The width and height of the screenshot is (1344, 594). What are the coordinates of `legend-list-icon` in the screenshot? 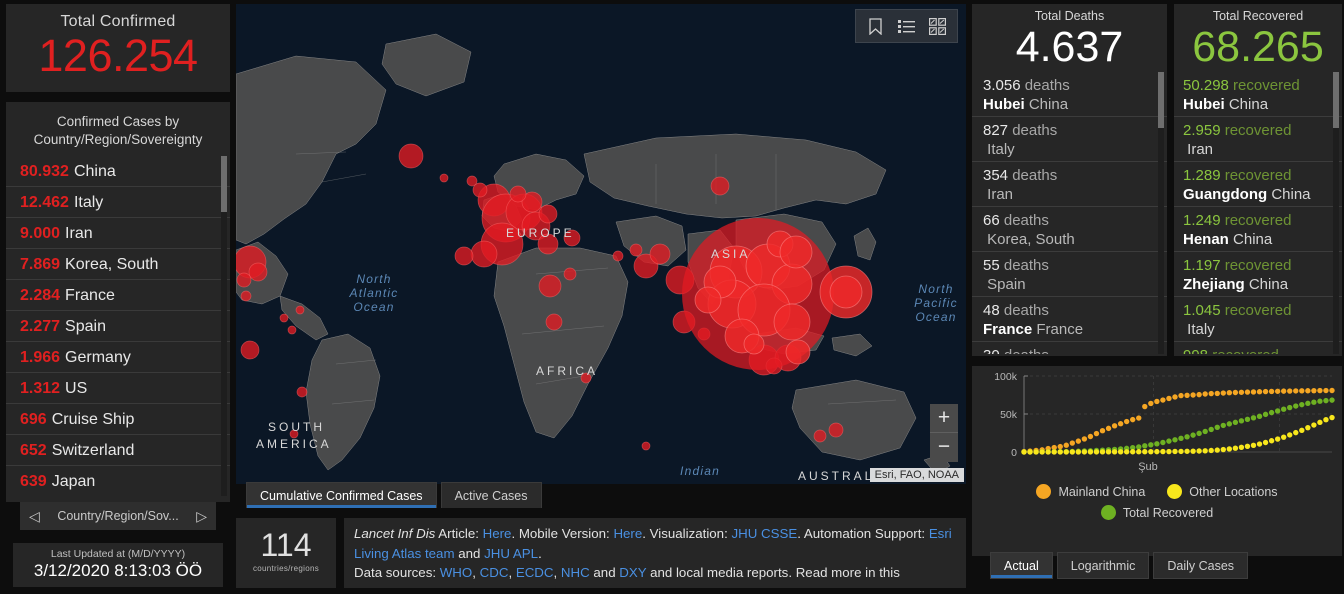 It's located at (906, 26).